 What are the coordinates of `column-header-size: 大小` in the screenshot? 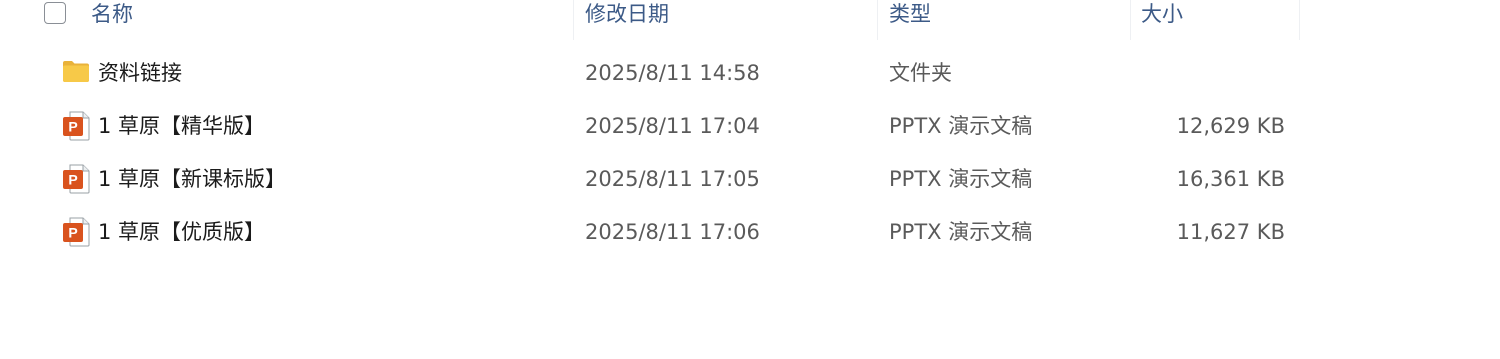 It's located at (1215, 20).